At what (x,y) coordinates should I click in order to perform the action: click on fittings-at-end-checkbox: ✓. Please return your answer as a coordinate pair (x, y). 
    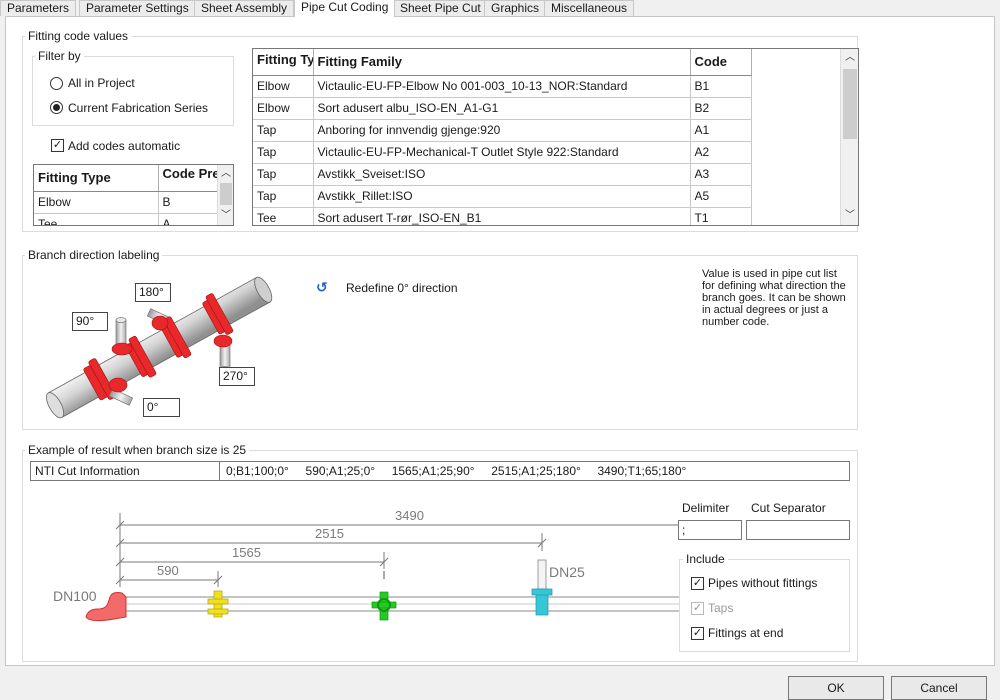
    Looking at the image, I should click on (697, 633).